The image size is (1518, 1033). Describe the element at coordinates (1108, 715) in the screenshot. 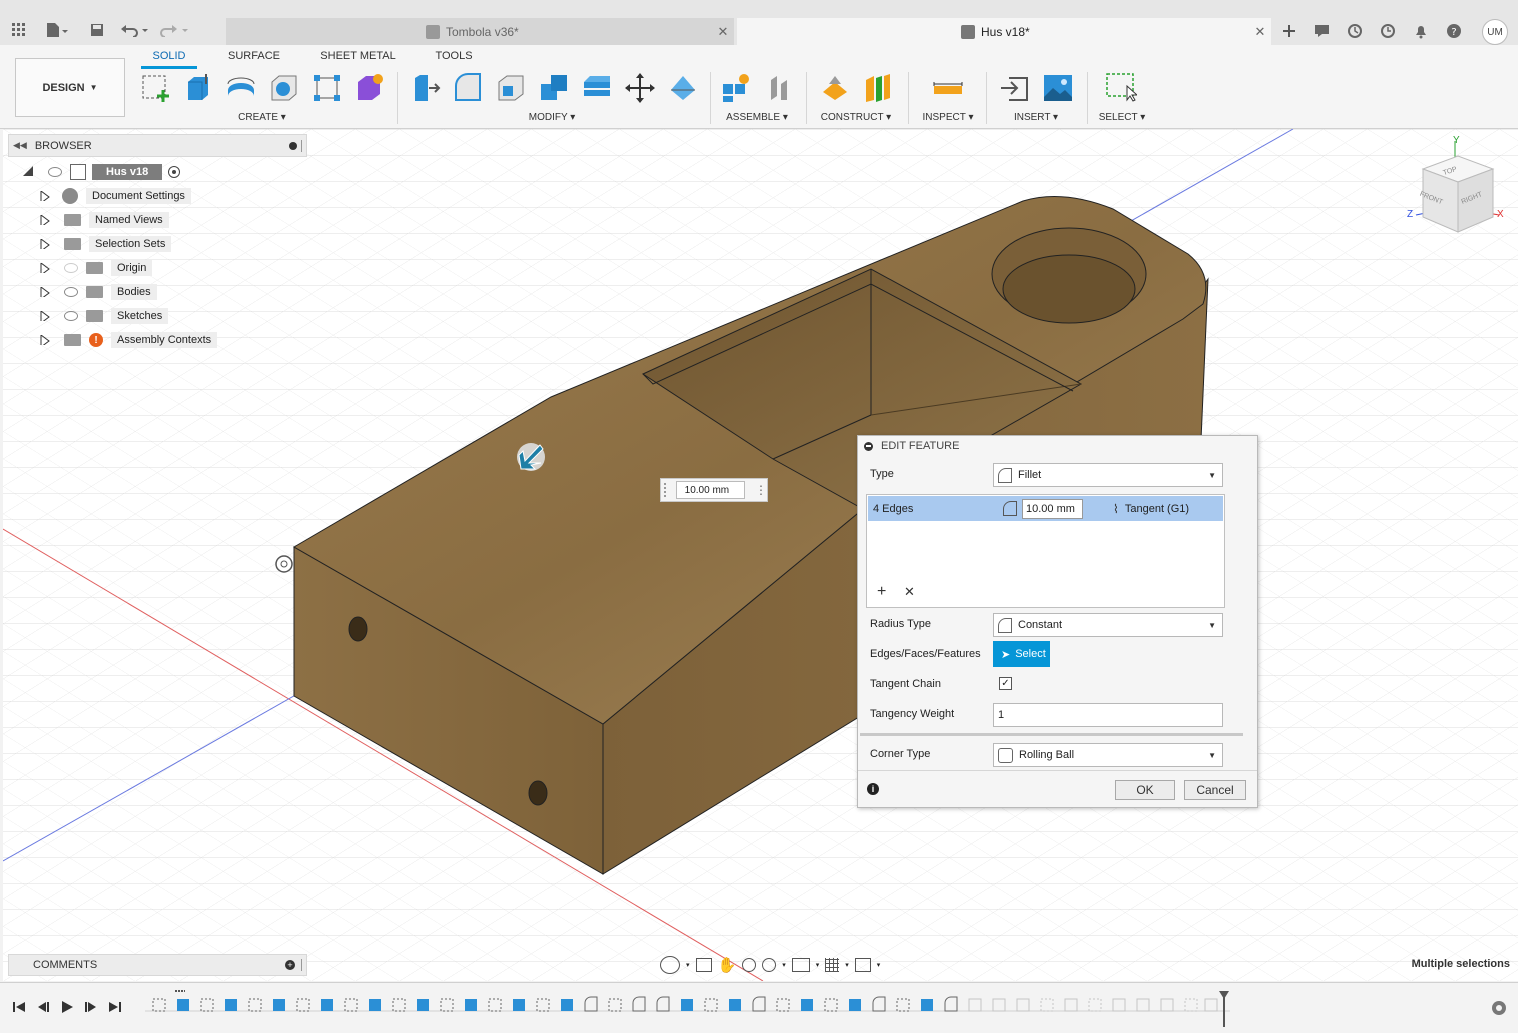

I see `tangency-weight-input: 1` at that location.